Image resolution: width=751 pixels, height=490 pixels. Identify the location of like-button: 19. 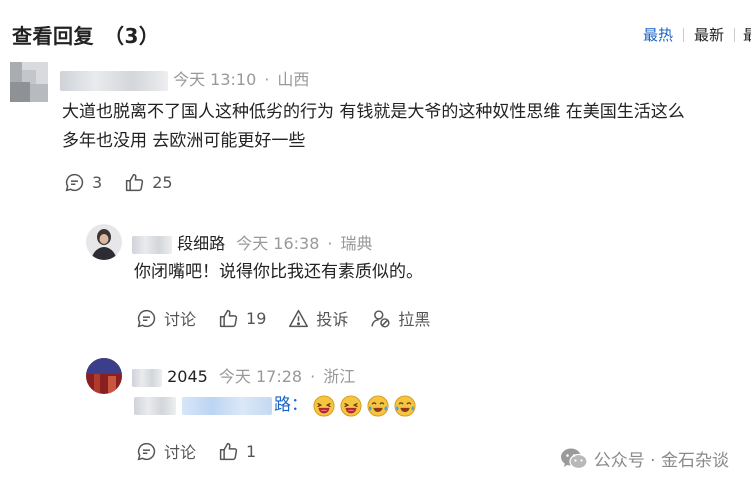
(242, 318).